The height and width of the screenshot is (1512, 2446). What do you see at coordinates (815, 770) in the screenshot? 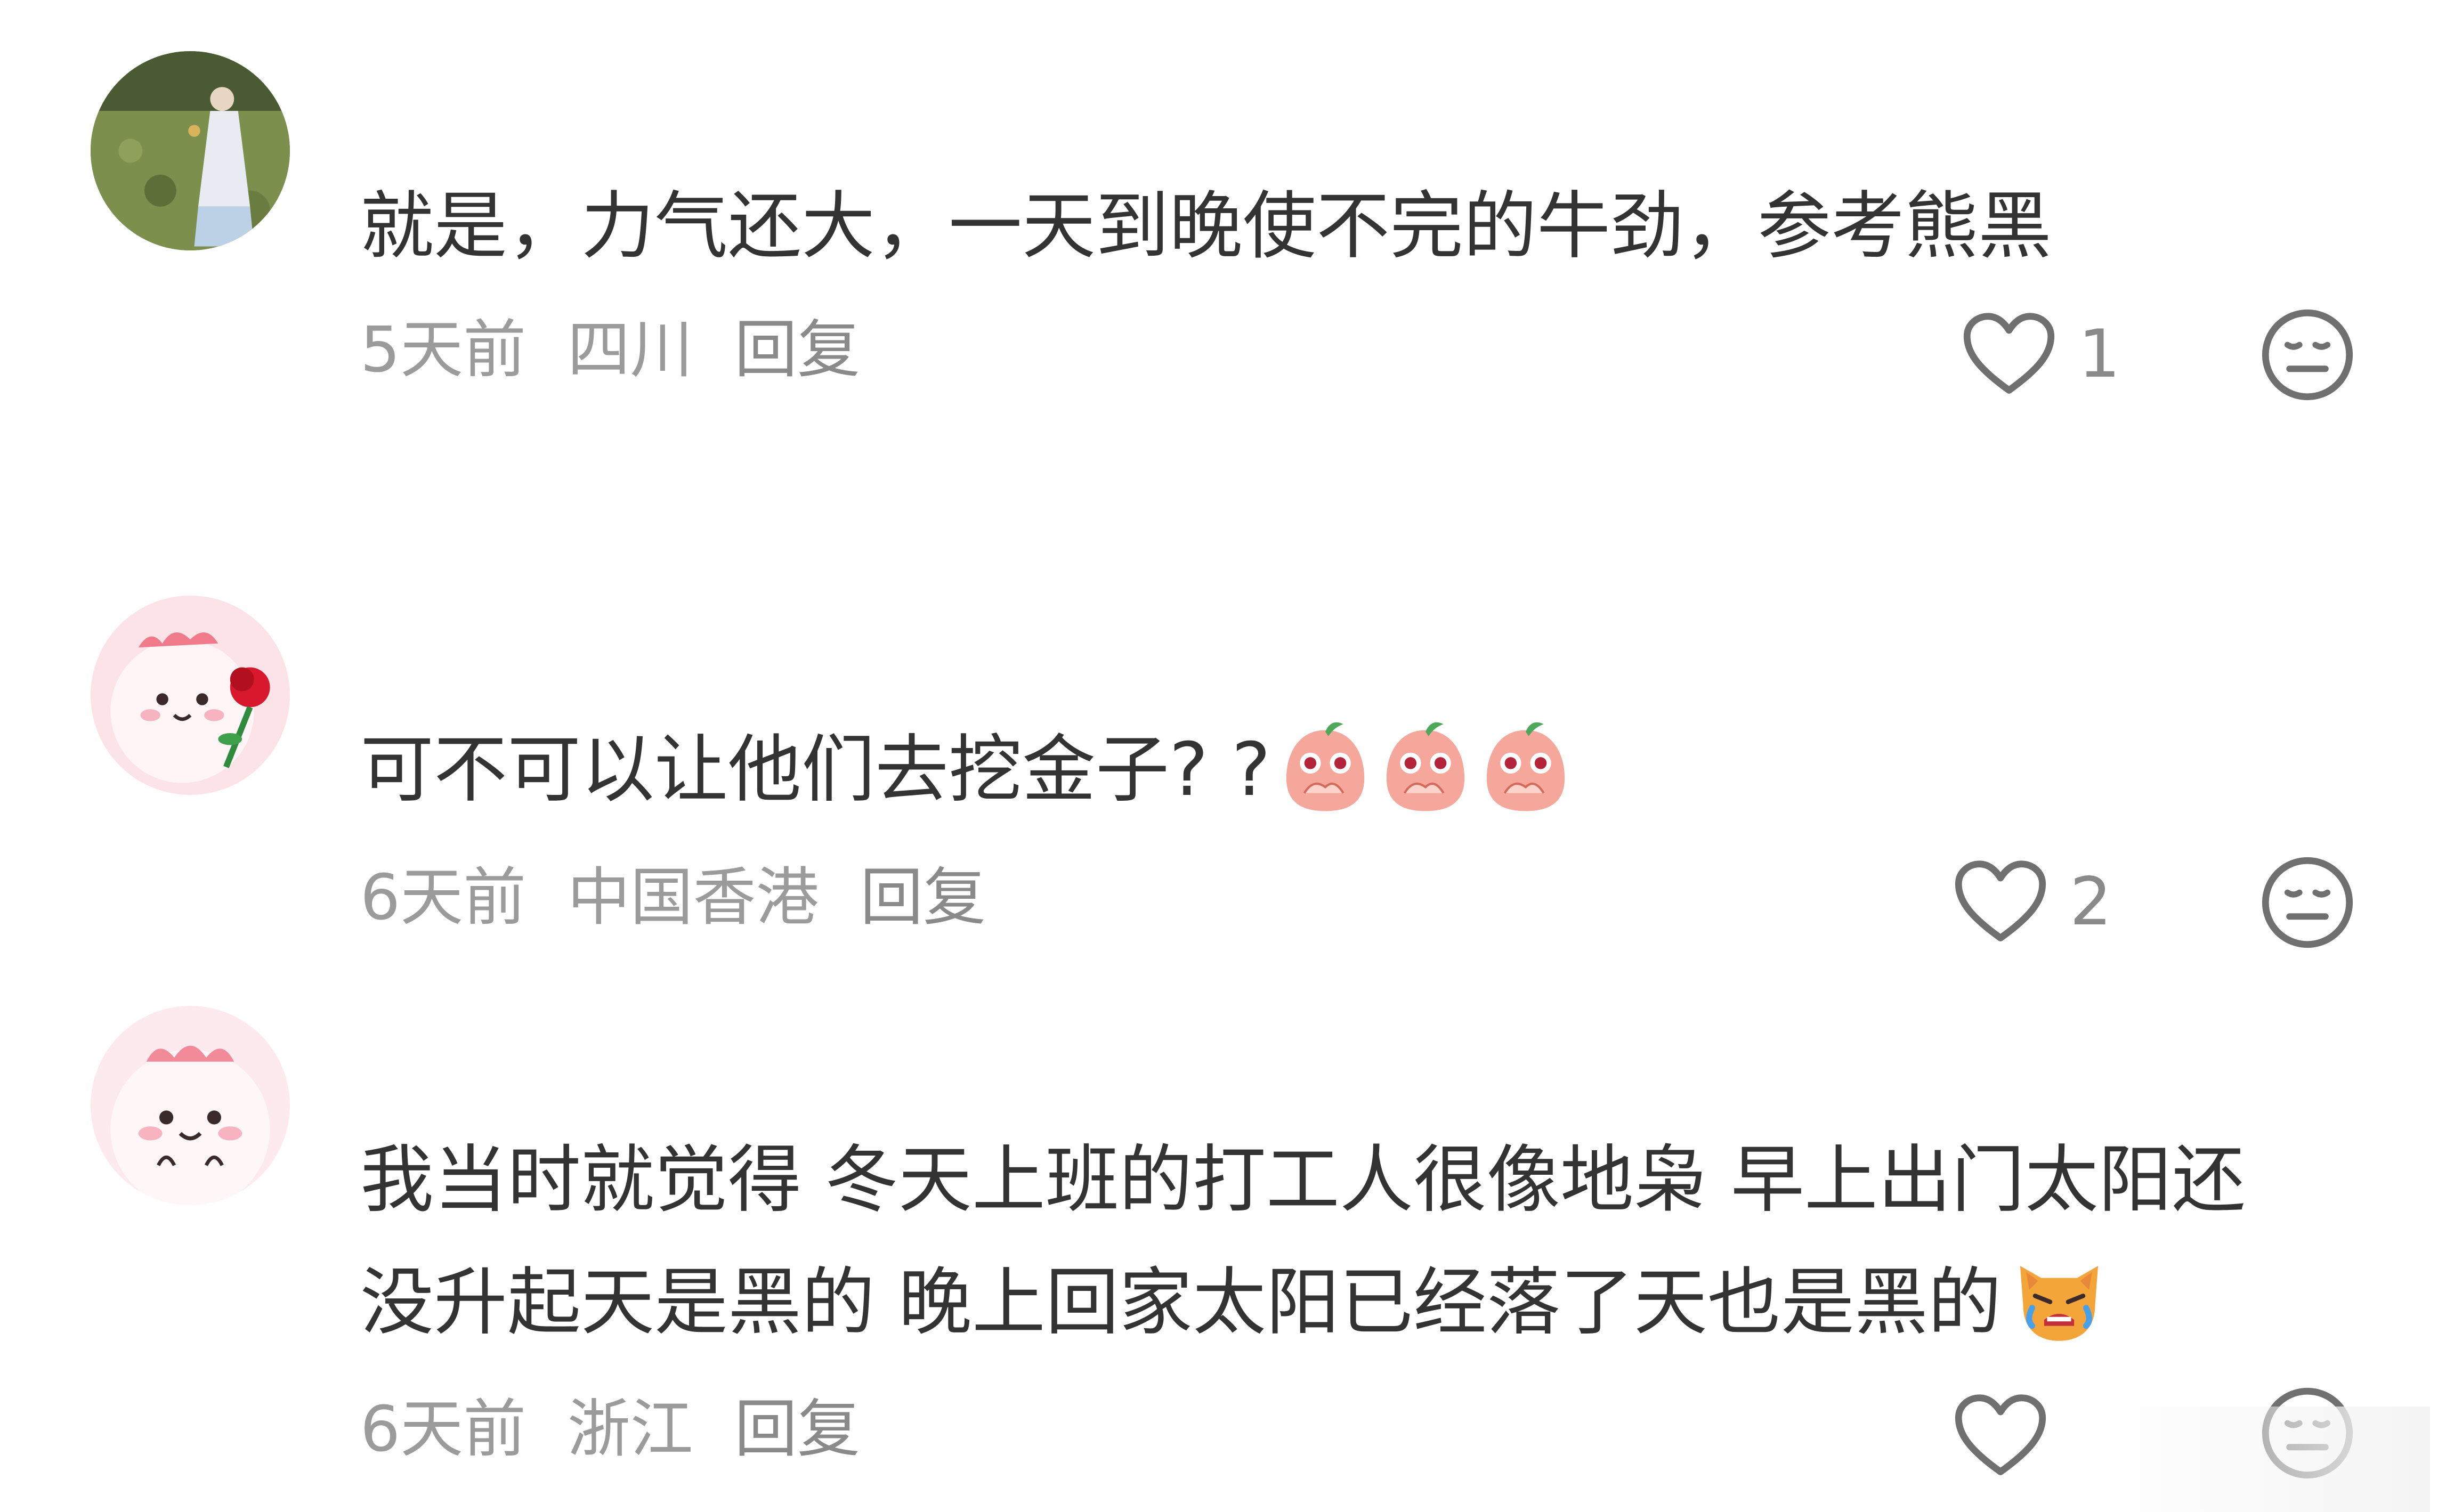
I see `comment-text-content: 可不可以让他们去挖金子? ?` at bounding box center [815, 770].